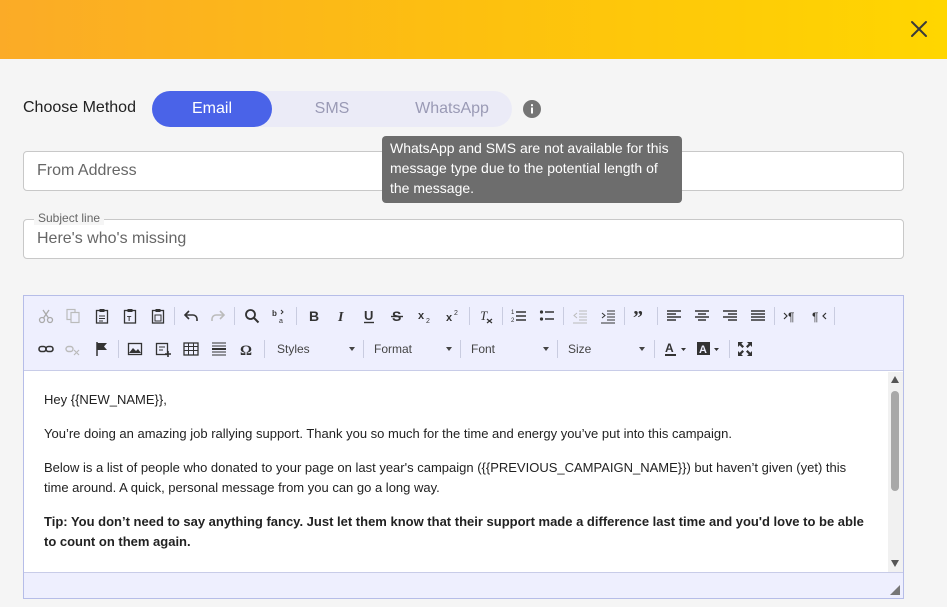  I want to click on scroll-up-icon, so click(895, 379).